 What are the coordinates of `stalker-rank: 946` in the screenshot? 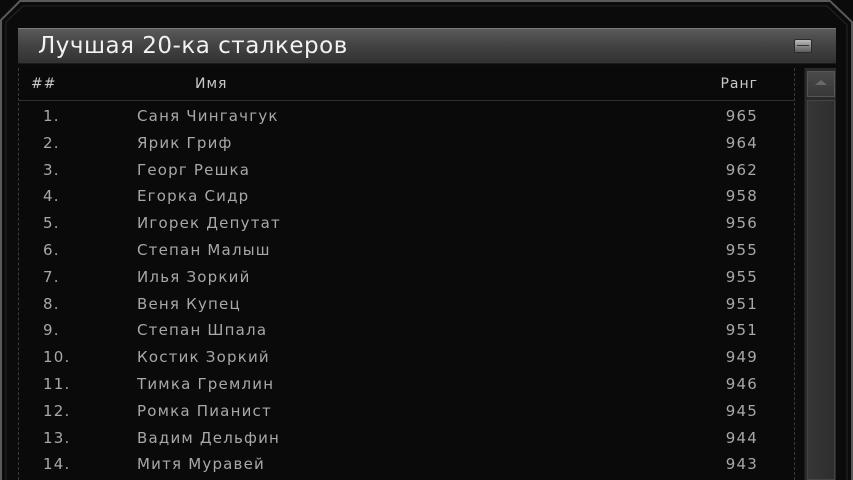 It's located at (741, 383).